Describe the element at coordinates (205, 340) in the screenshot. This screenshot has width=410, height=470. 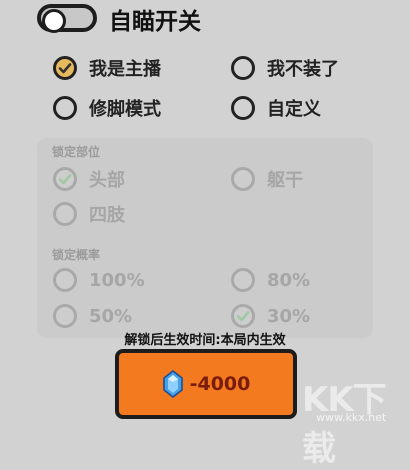
I see `unlock-note: 解锁后生效时间:本局内生效` at that location.